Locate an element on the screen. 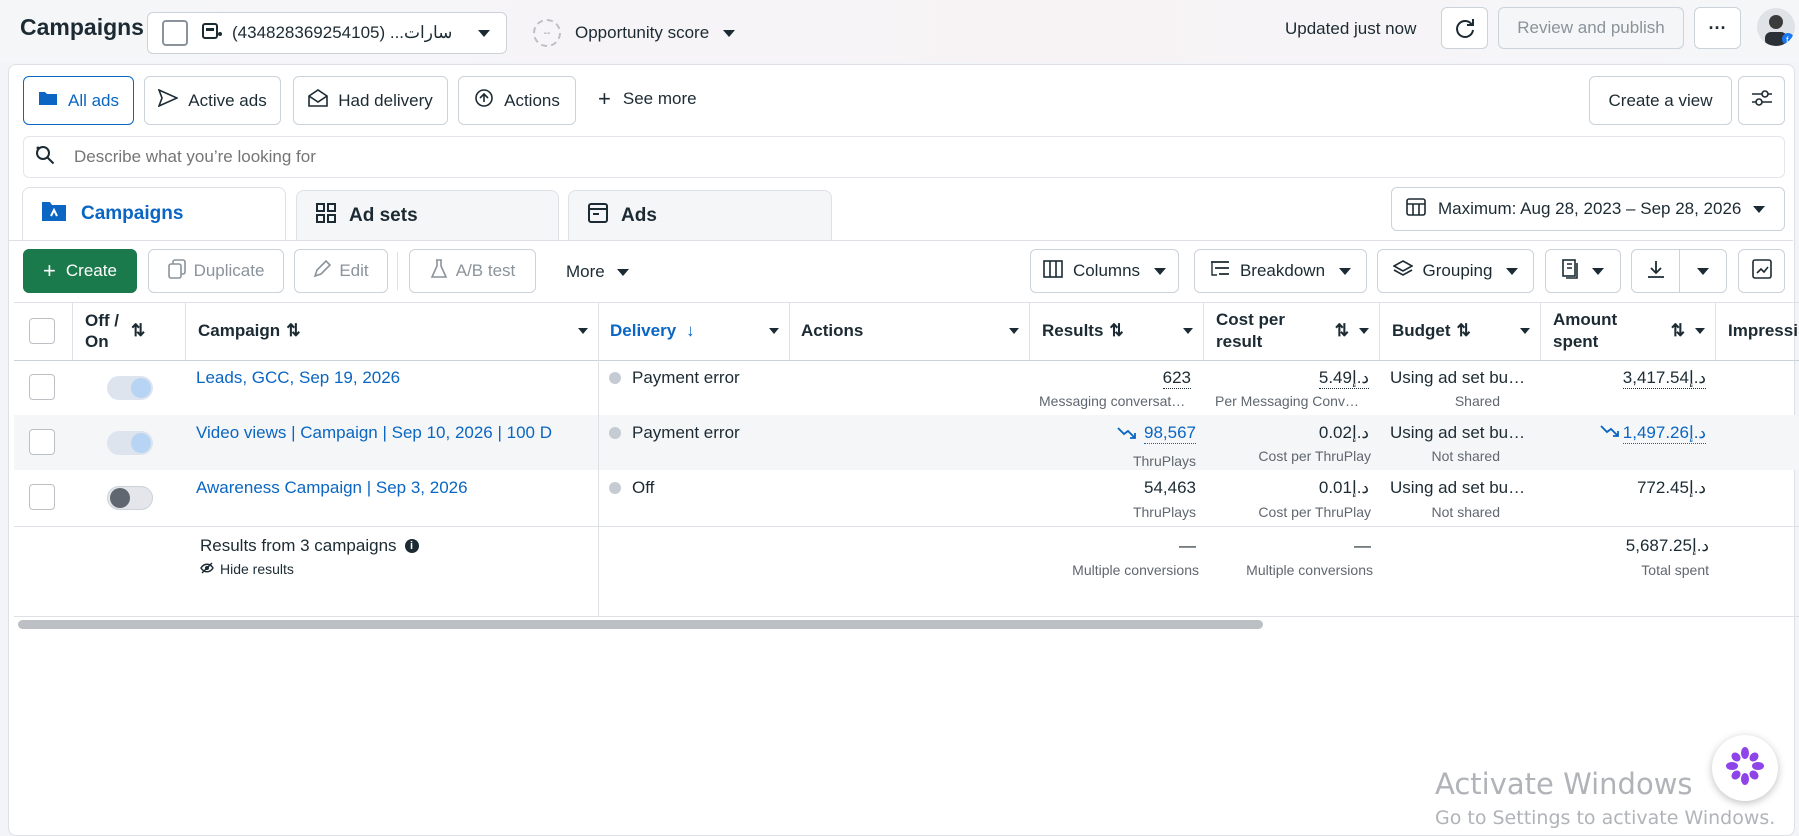  grouping-label: Grouping is located at coordinates (1457, 270).